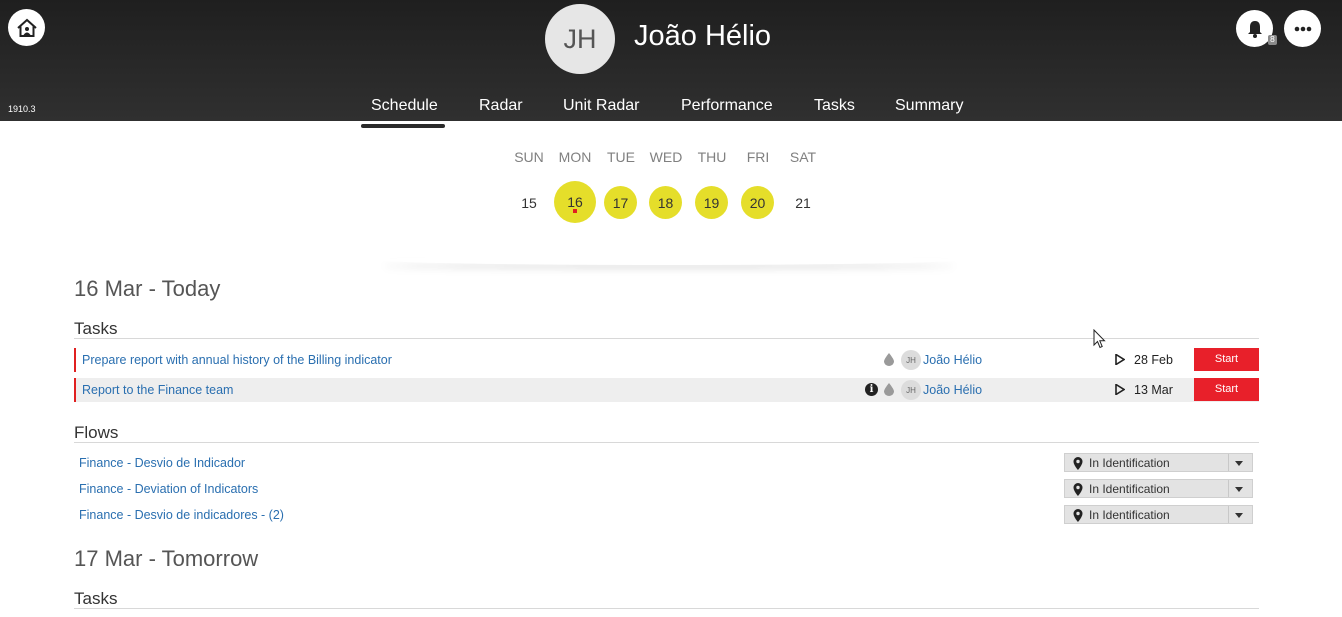 The height and width of the screenshot is (617, 1342). I want to click on calendar-day: 15, so click(529, 203).